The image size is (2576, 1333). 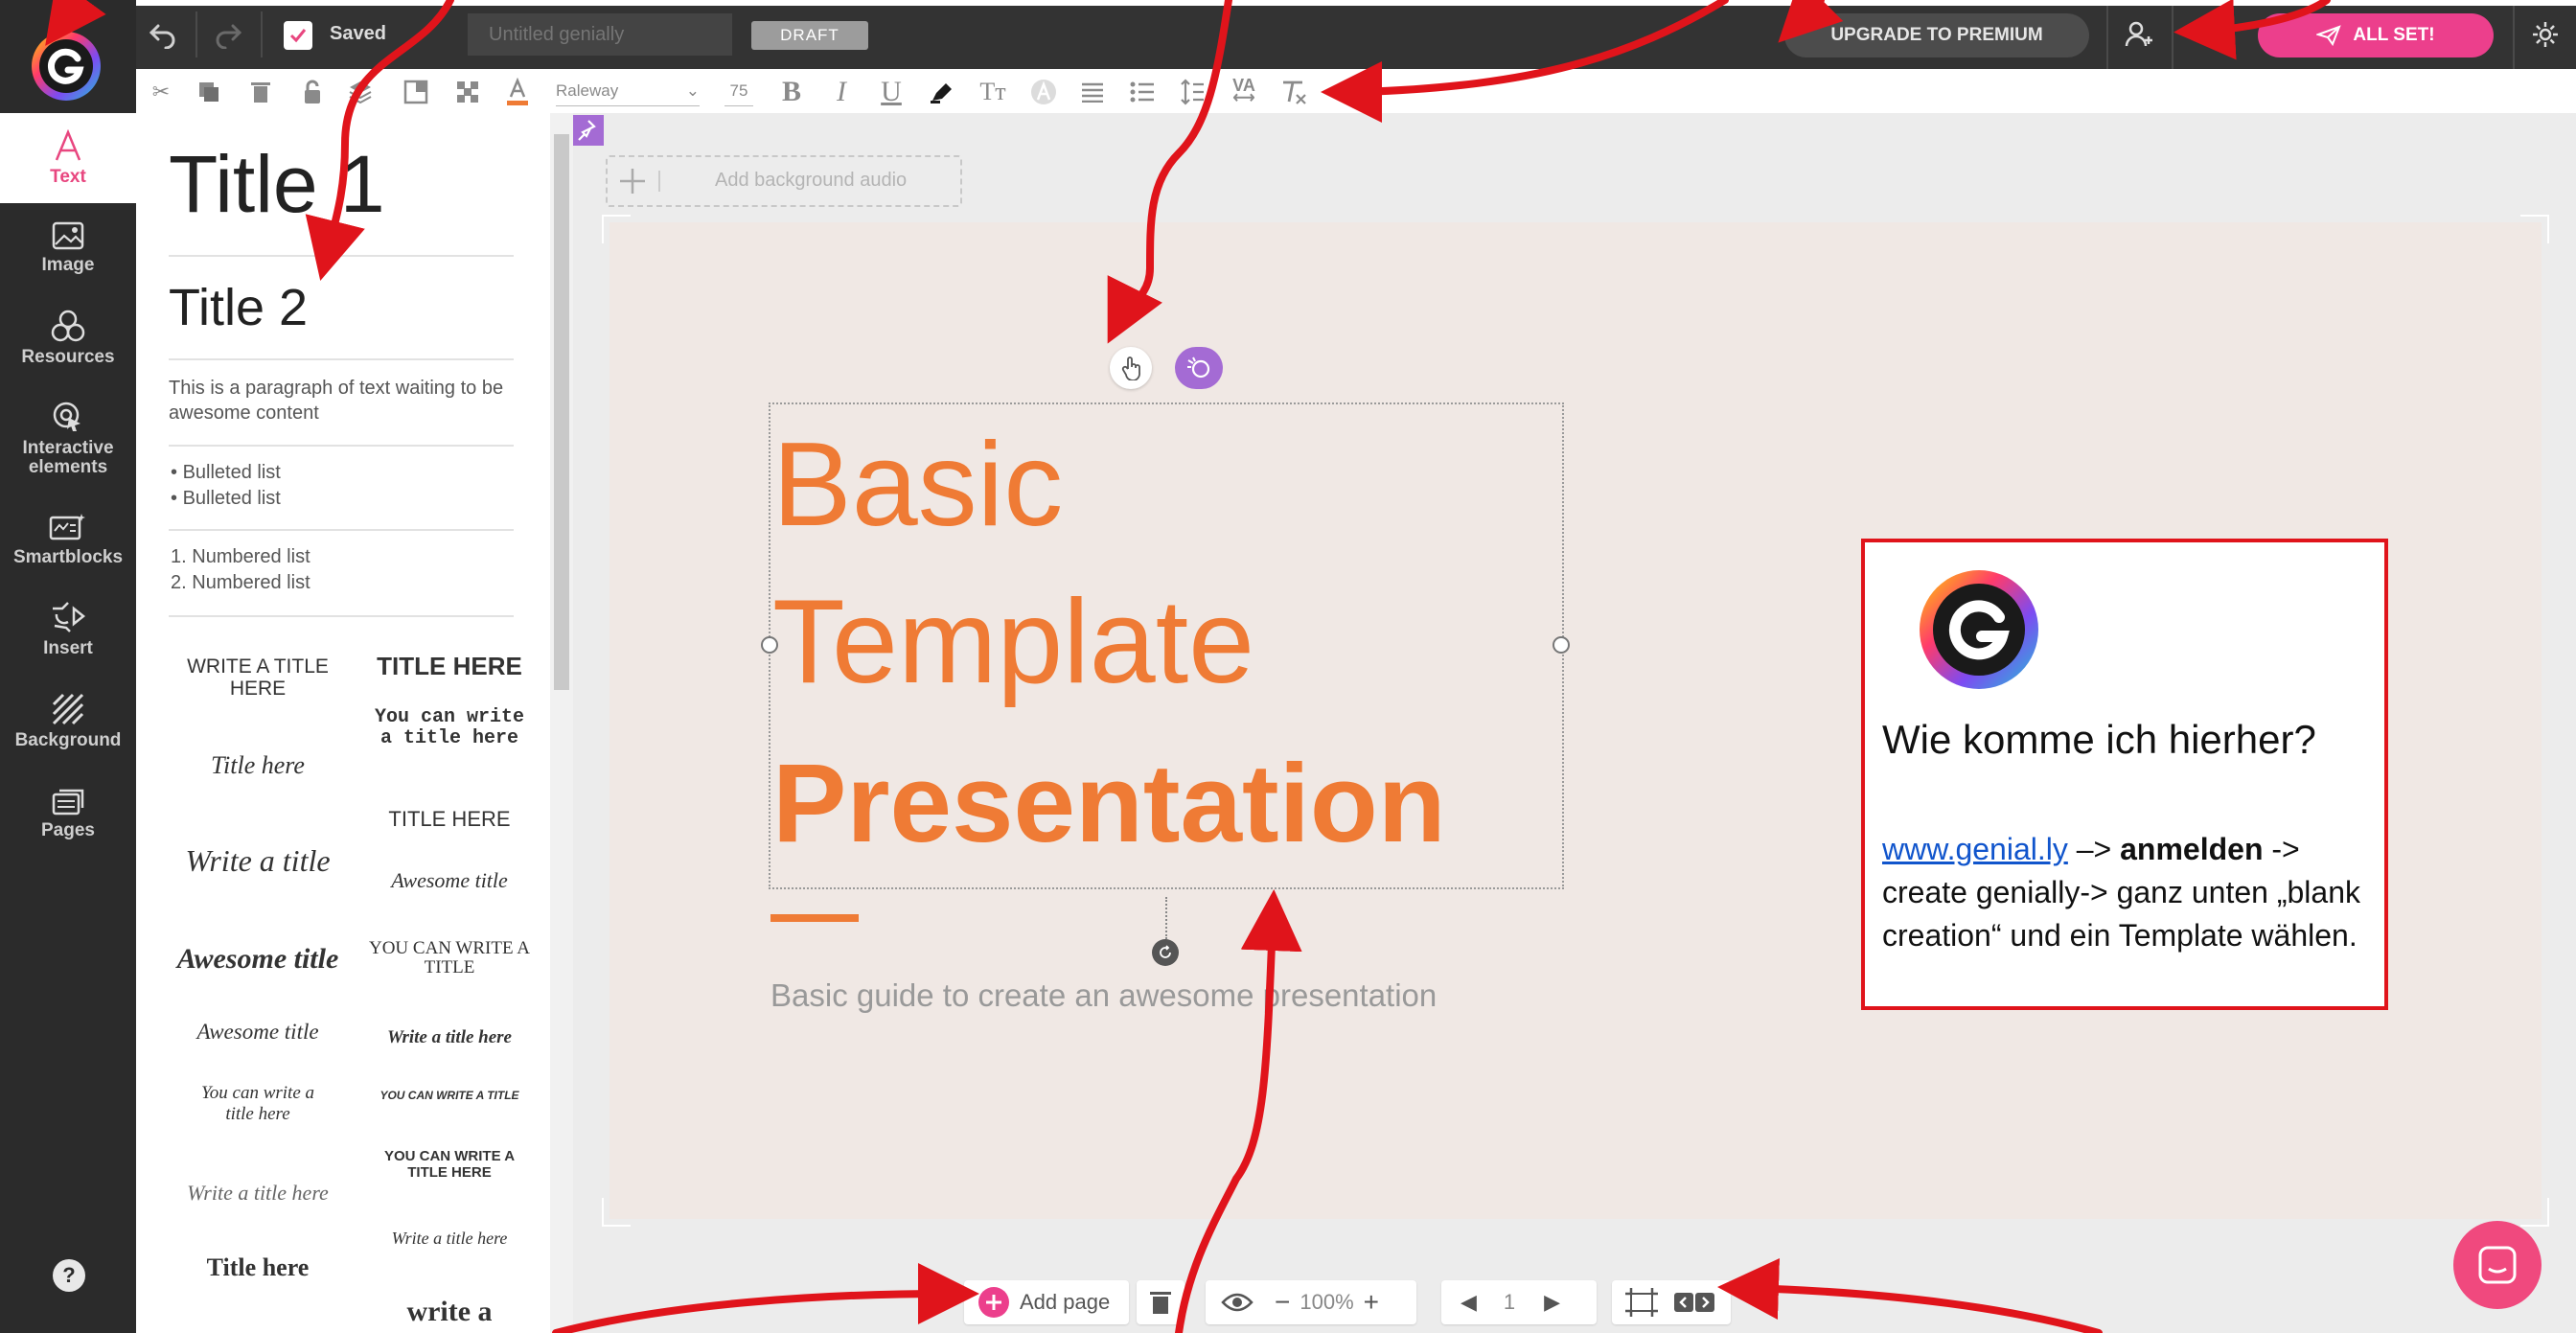 What do you see at coordinates (1552, 1303) in the screenshot?
I see `next-page-icon: ▶` at bounding box center [1552, 1303].